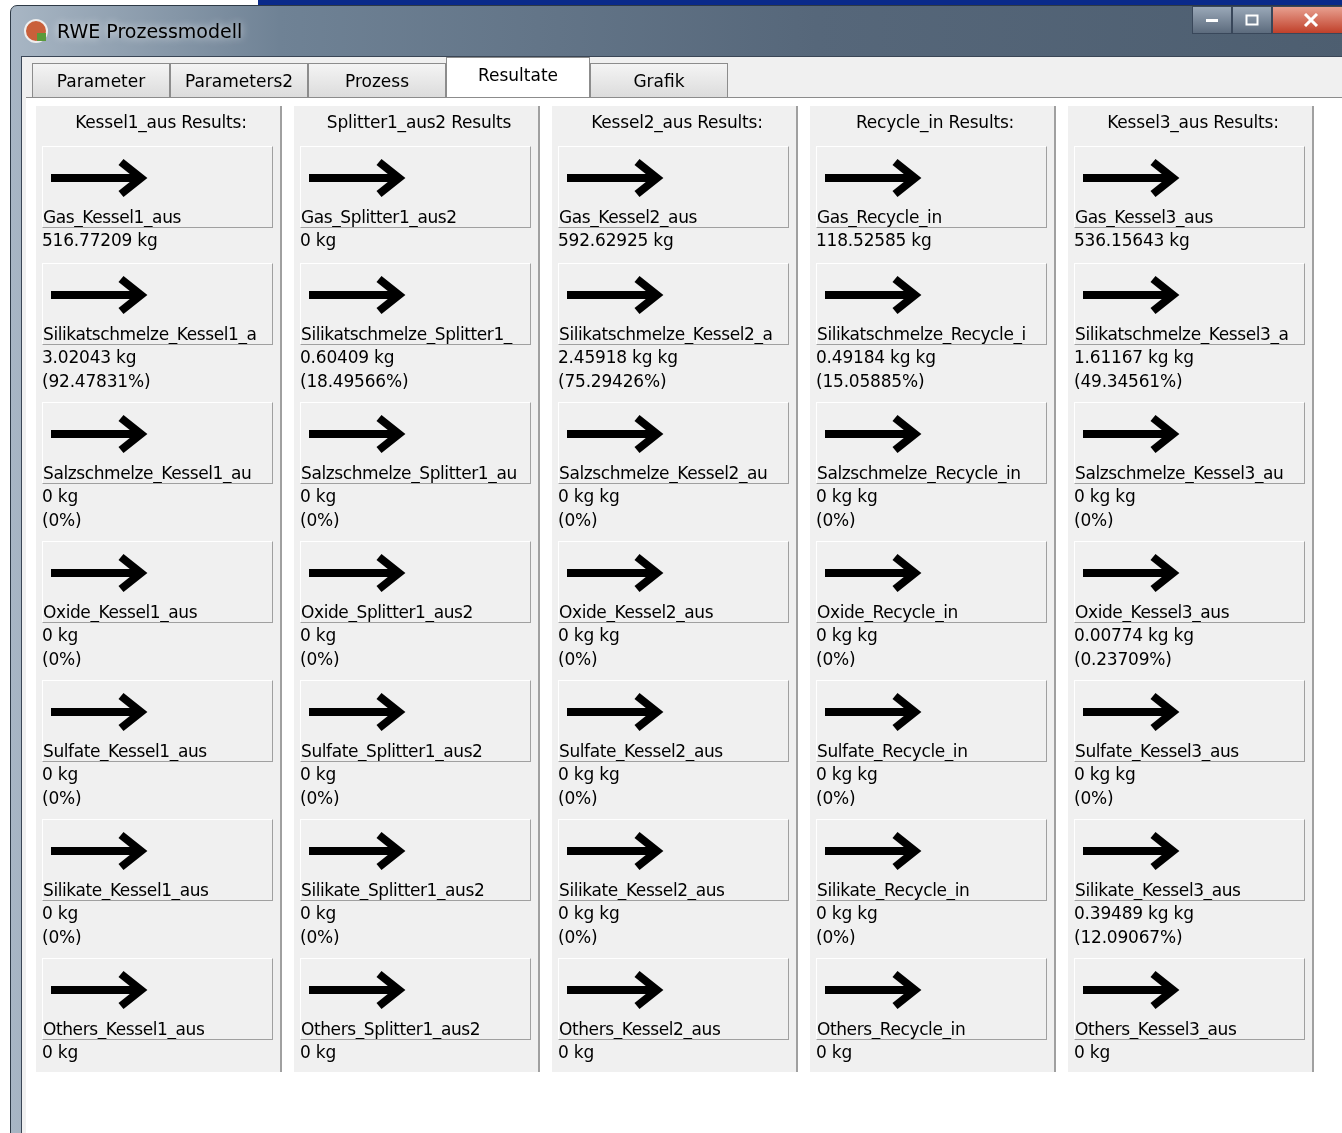  I want to click on value-text: 118.52585 kg, so click(874, 240).